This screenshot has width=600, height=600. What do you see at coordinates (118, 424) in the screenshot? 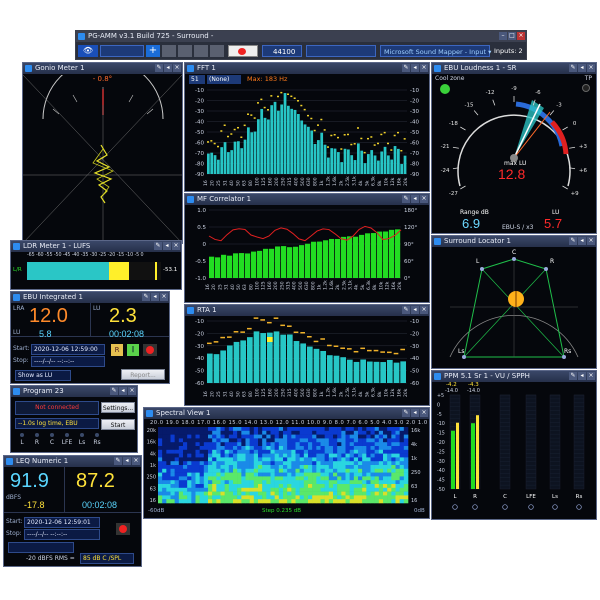
I see `start-button: Start` at bounding box center [118, 424].